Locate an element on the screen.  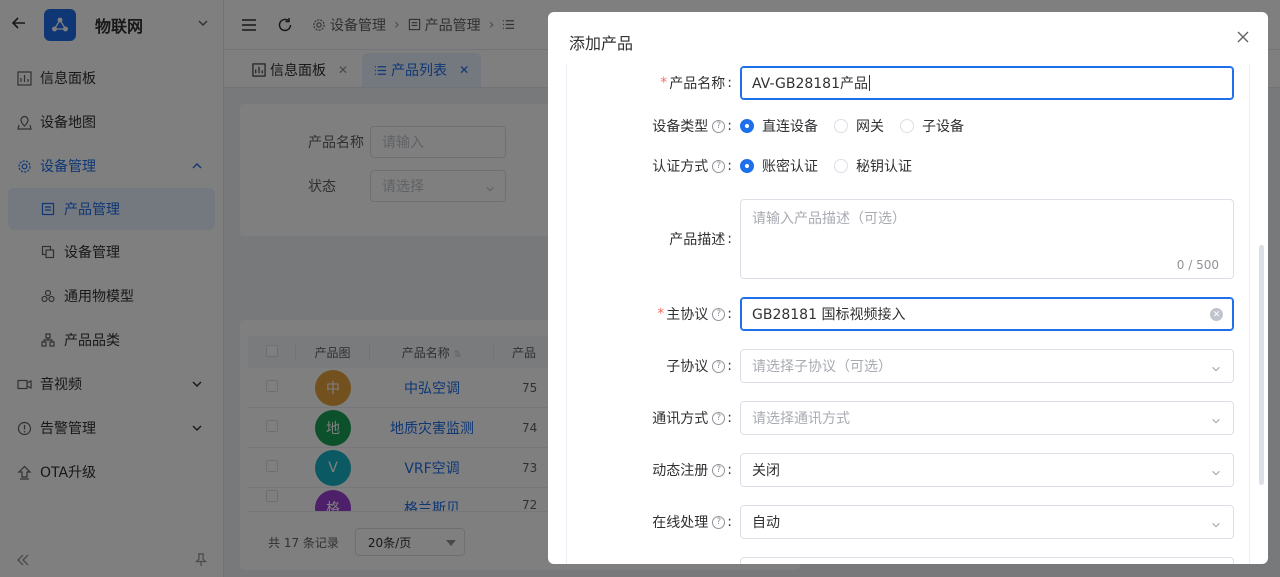
radio-password-auth: 账密认证 is located at coordinates (779, 166).